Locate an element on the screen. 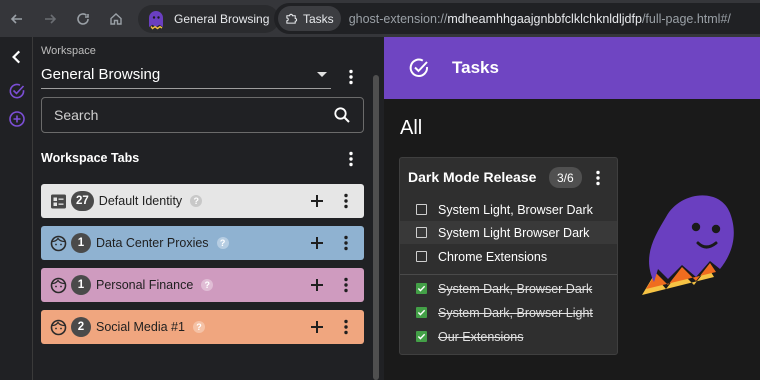 This screenshot has height=380, width=760. workspace-tab-row: 1 Personal Finance ? is located at coordinates (202, 285).